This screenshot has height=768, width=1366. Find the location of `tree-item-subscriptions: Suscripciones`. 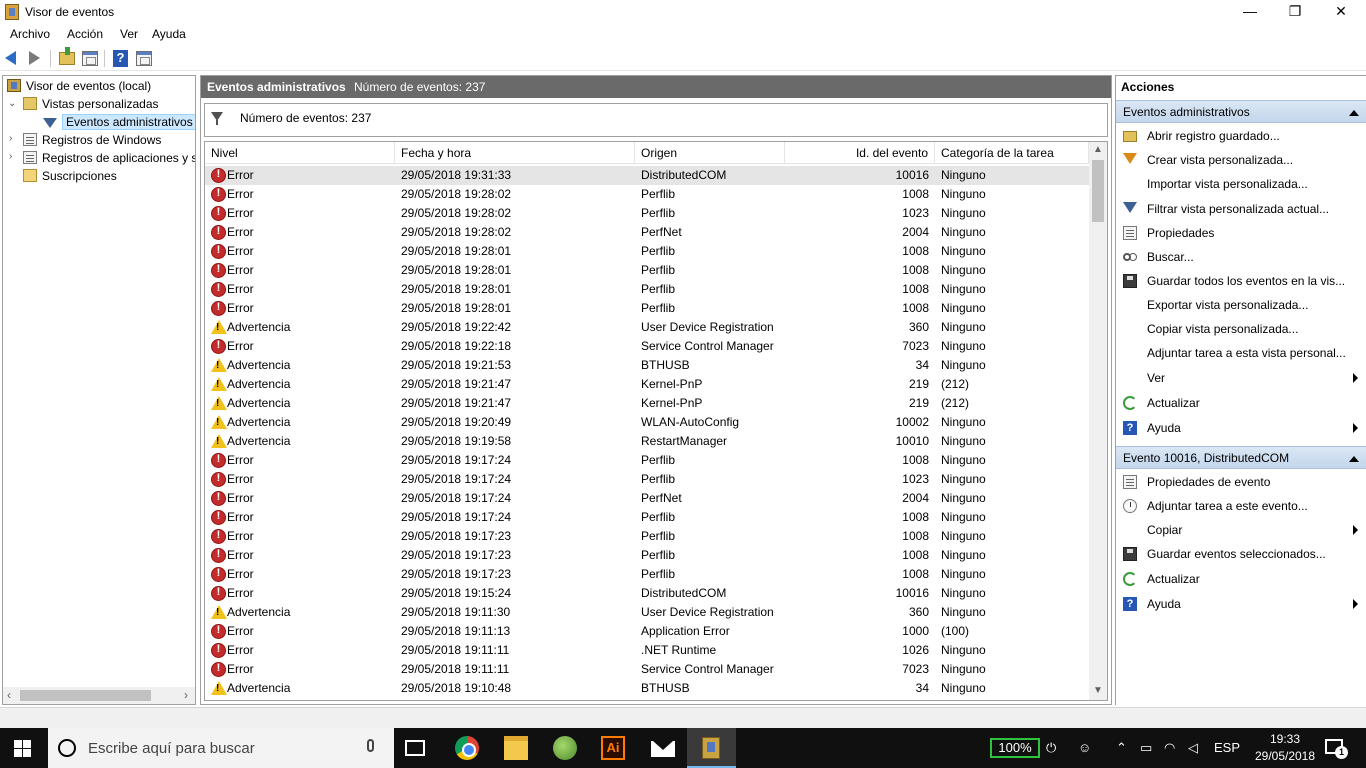

tree-item-subscriptions: Suscripciones is located at coordinates (70, 176).